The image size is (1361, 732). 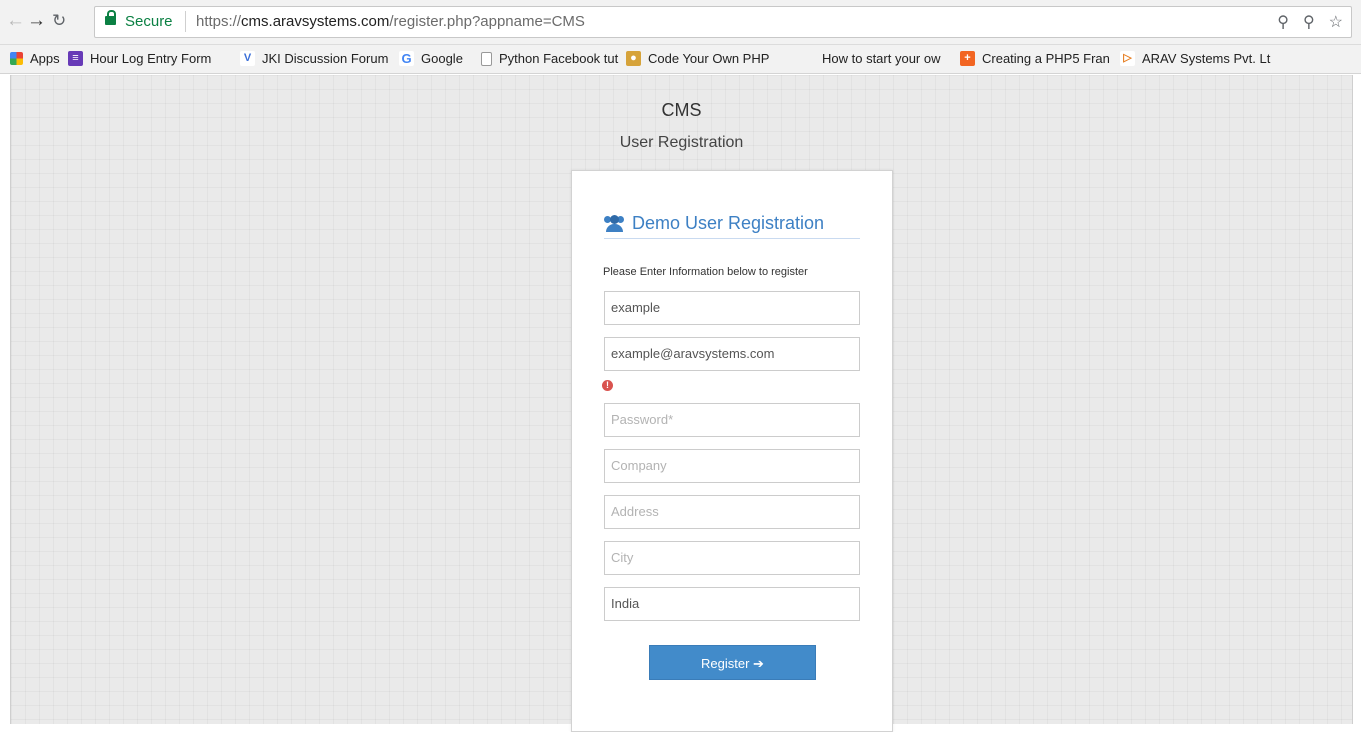 I want to click on orange-plus-icon: +, so click(x=967, y=58).